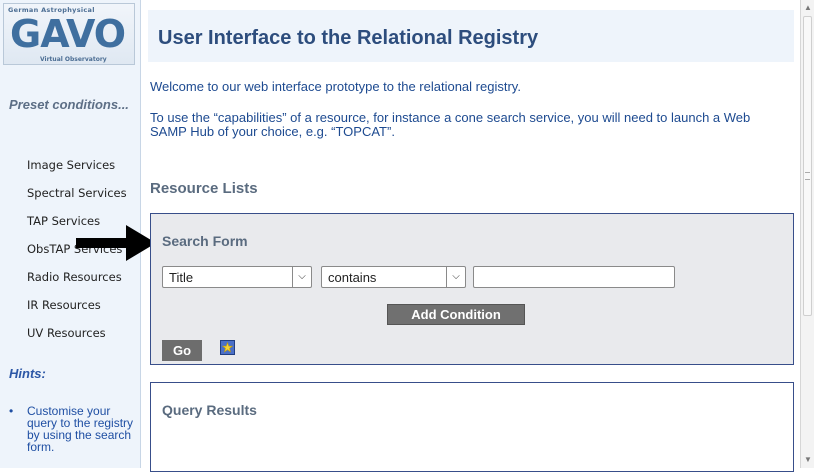 Image resolution: width=814 pixels, height=472 pixels. I want to click on go-button: Go, so click(182, 350).